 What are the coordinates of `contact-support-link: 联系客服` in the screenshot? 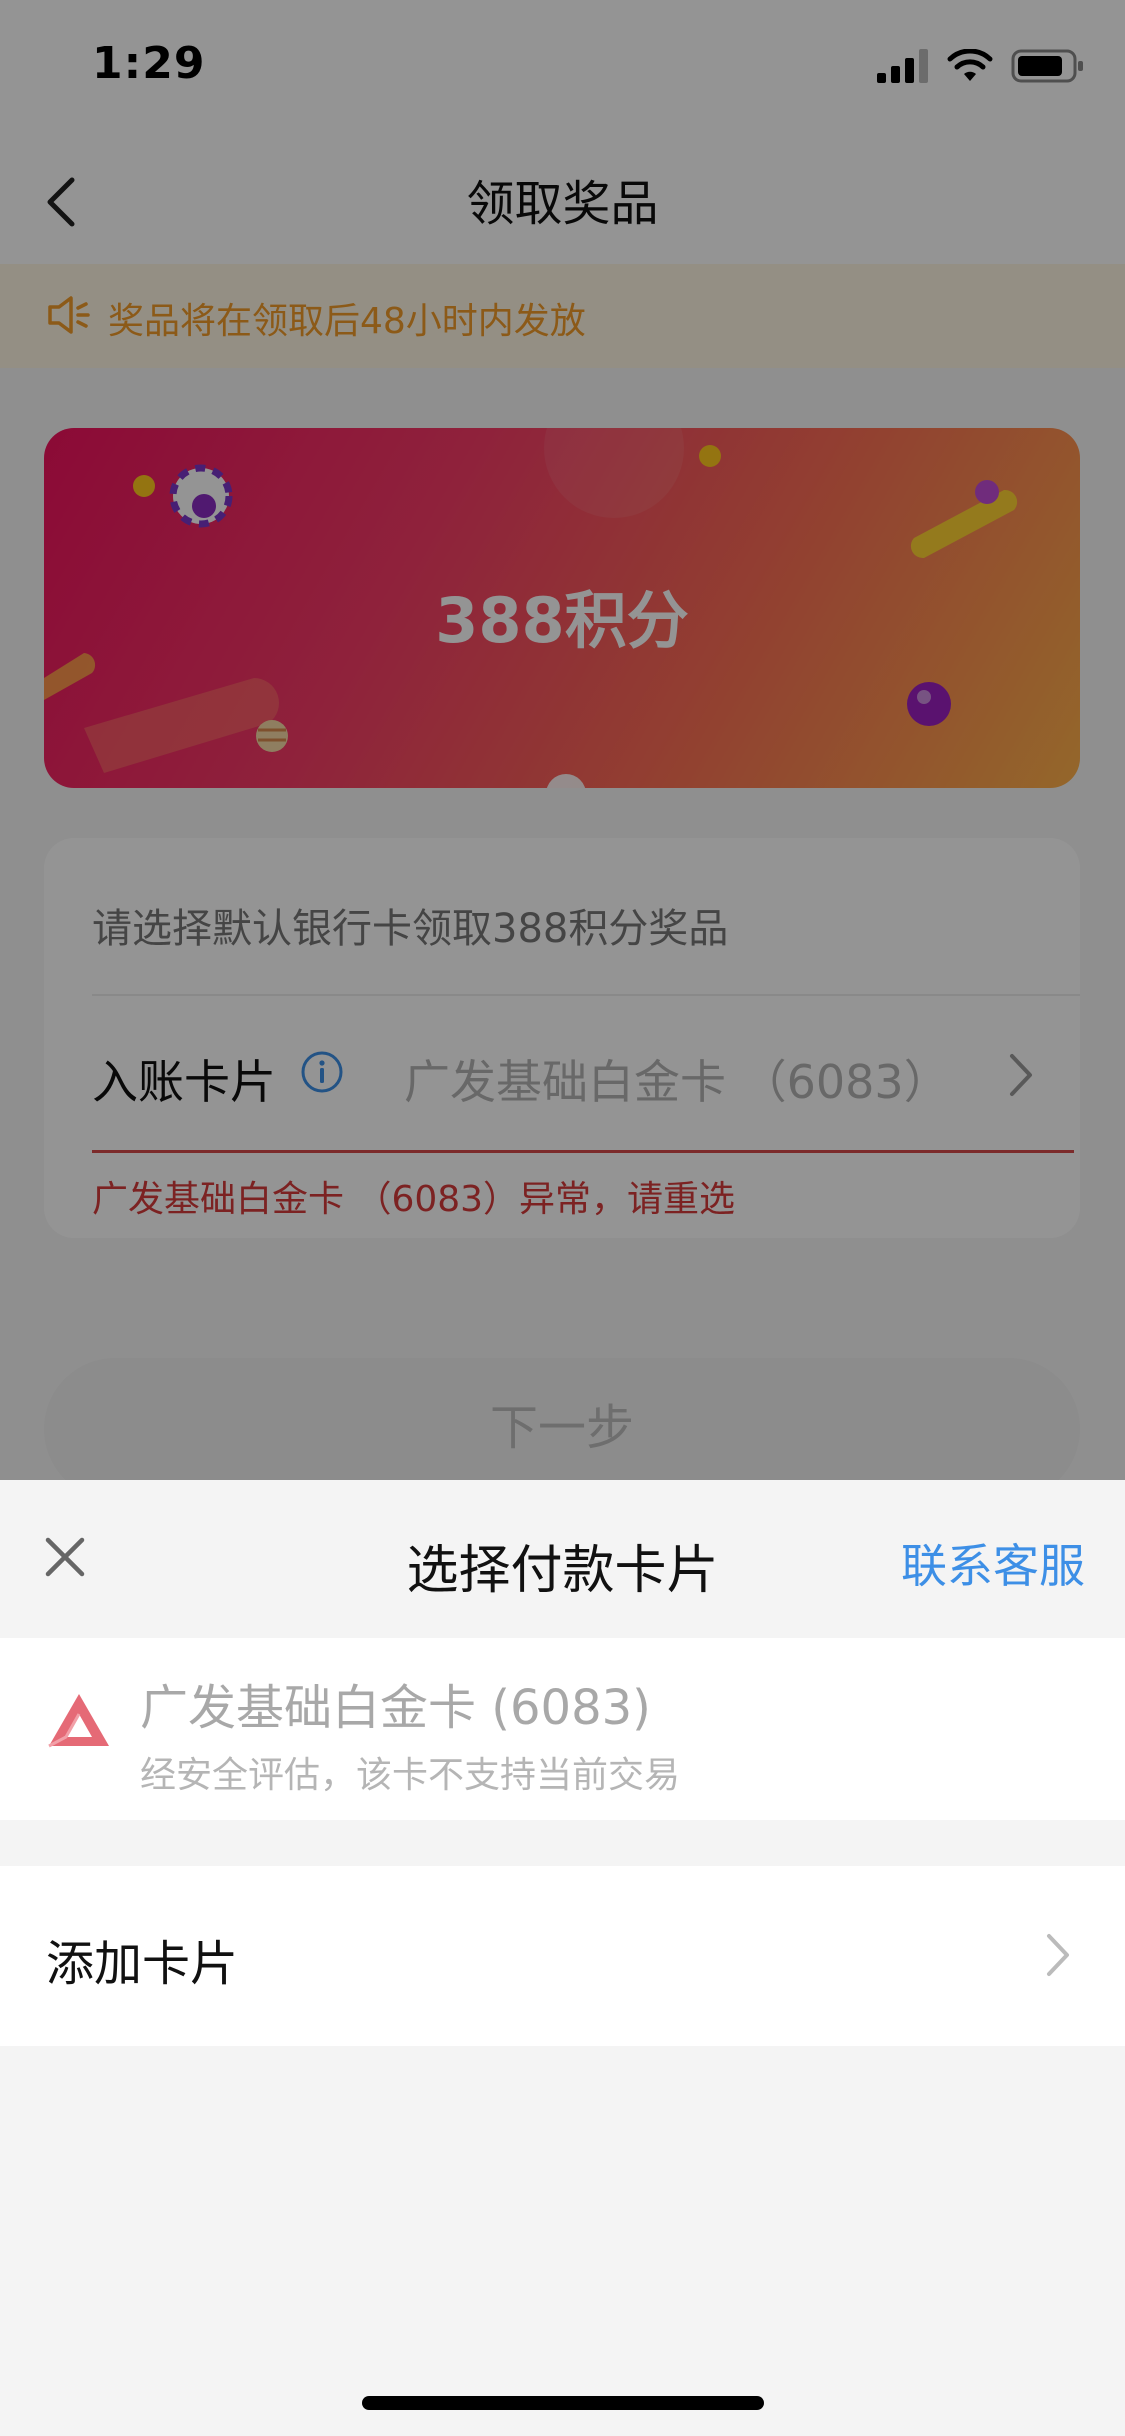 It's located at (993, 1563).